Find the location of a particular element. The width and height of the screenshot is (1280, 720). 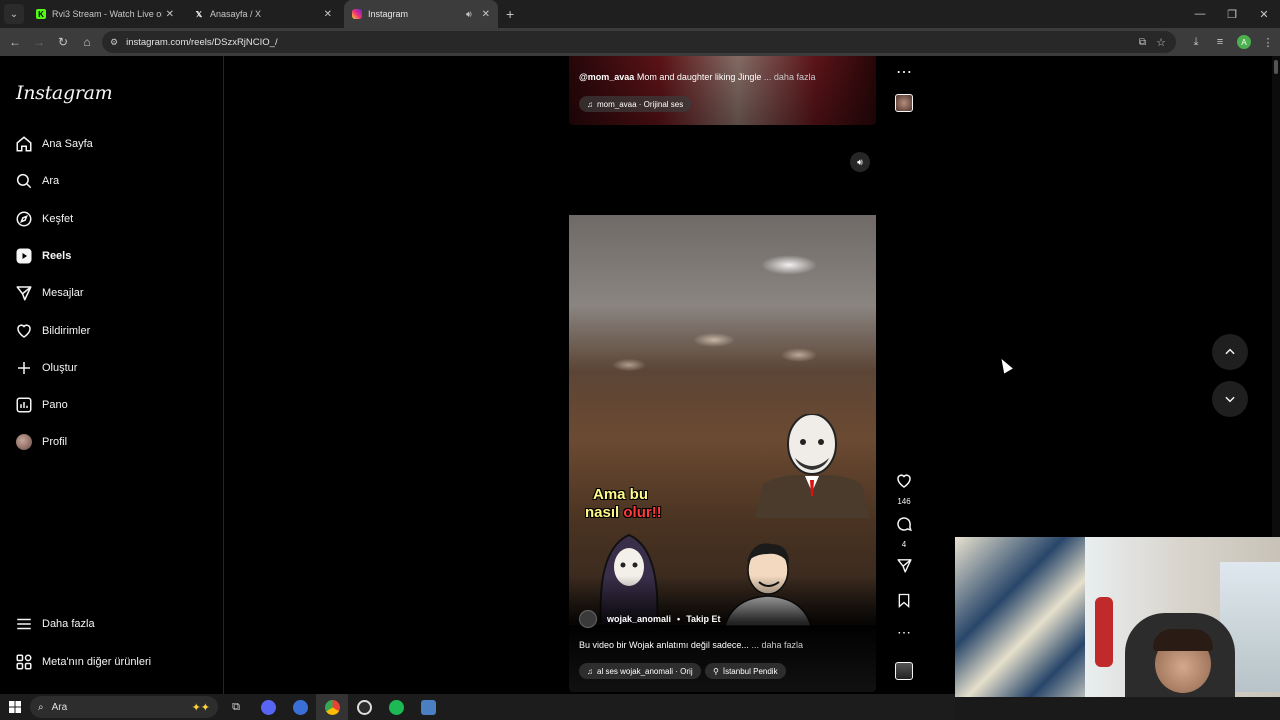

like-action: 146 is located at coordinates (904, 489).